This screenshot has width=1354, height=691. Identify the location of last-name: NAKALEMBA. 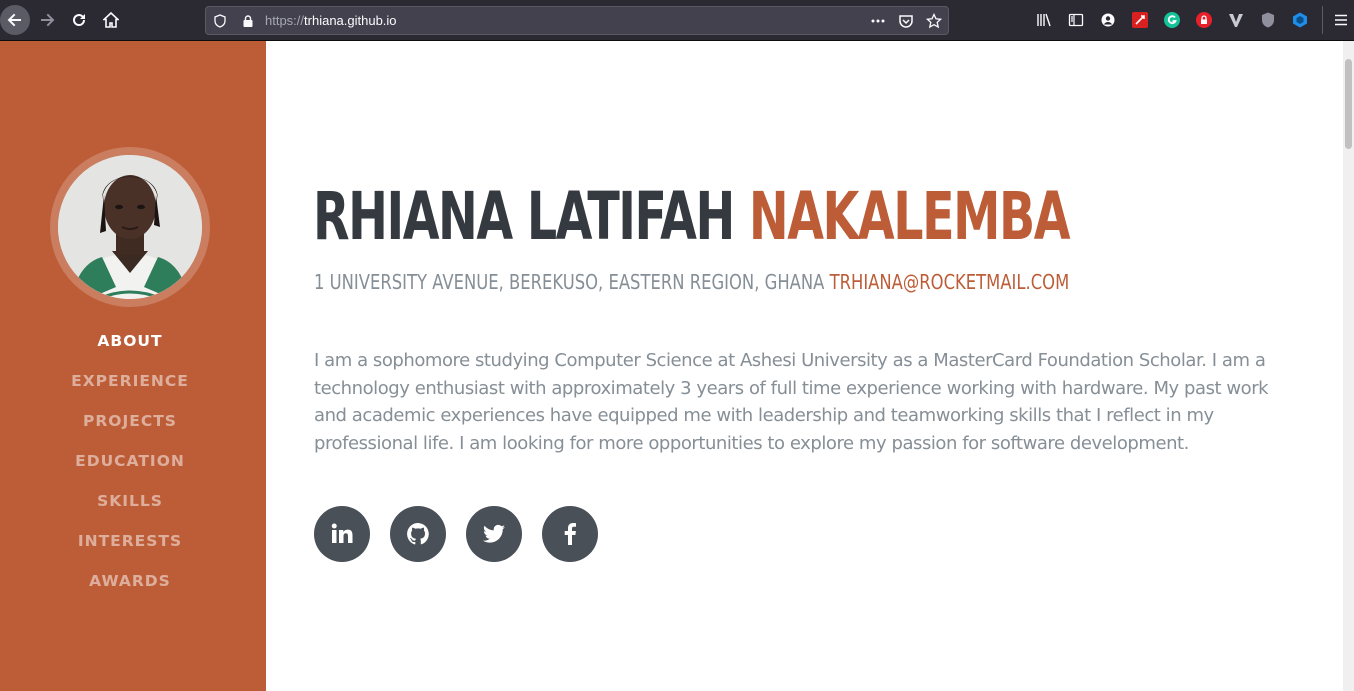
(909, 216).